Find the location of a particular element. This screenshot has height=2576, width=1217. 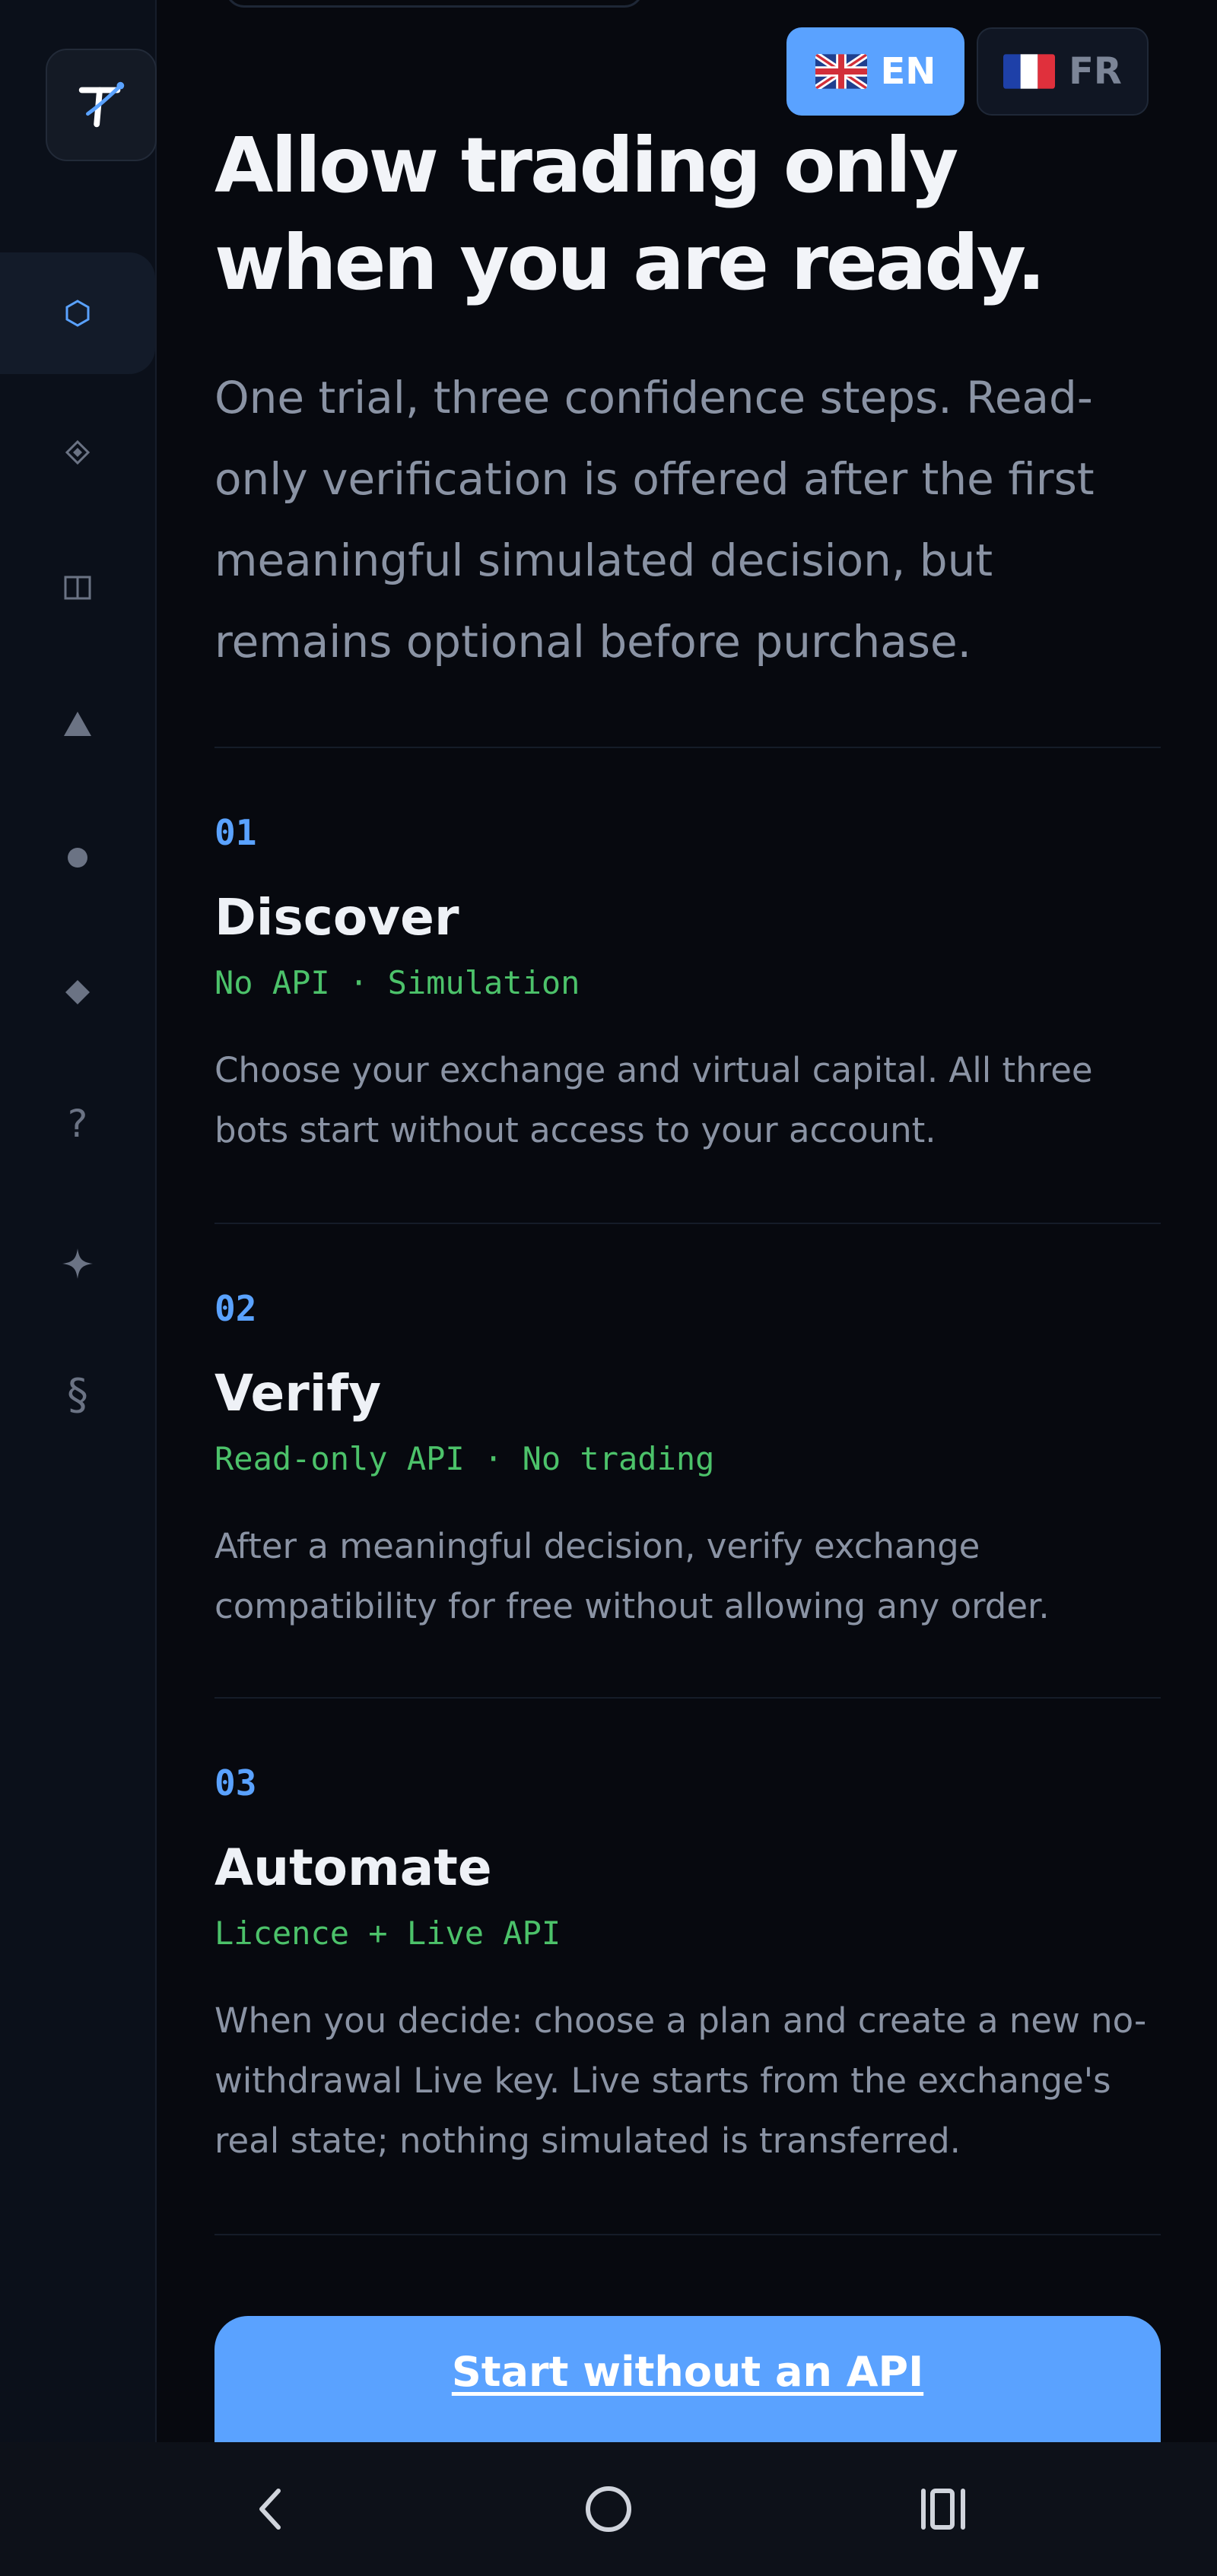

uk-flag-icon is located at coordinates (841, 71).